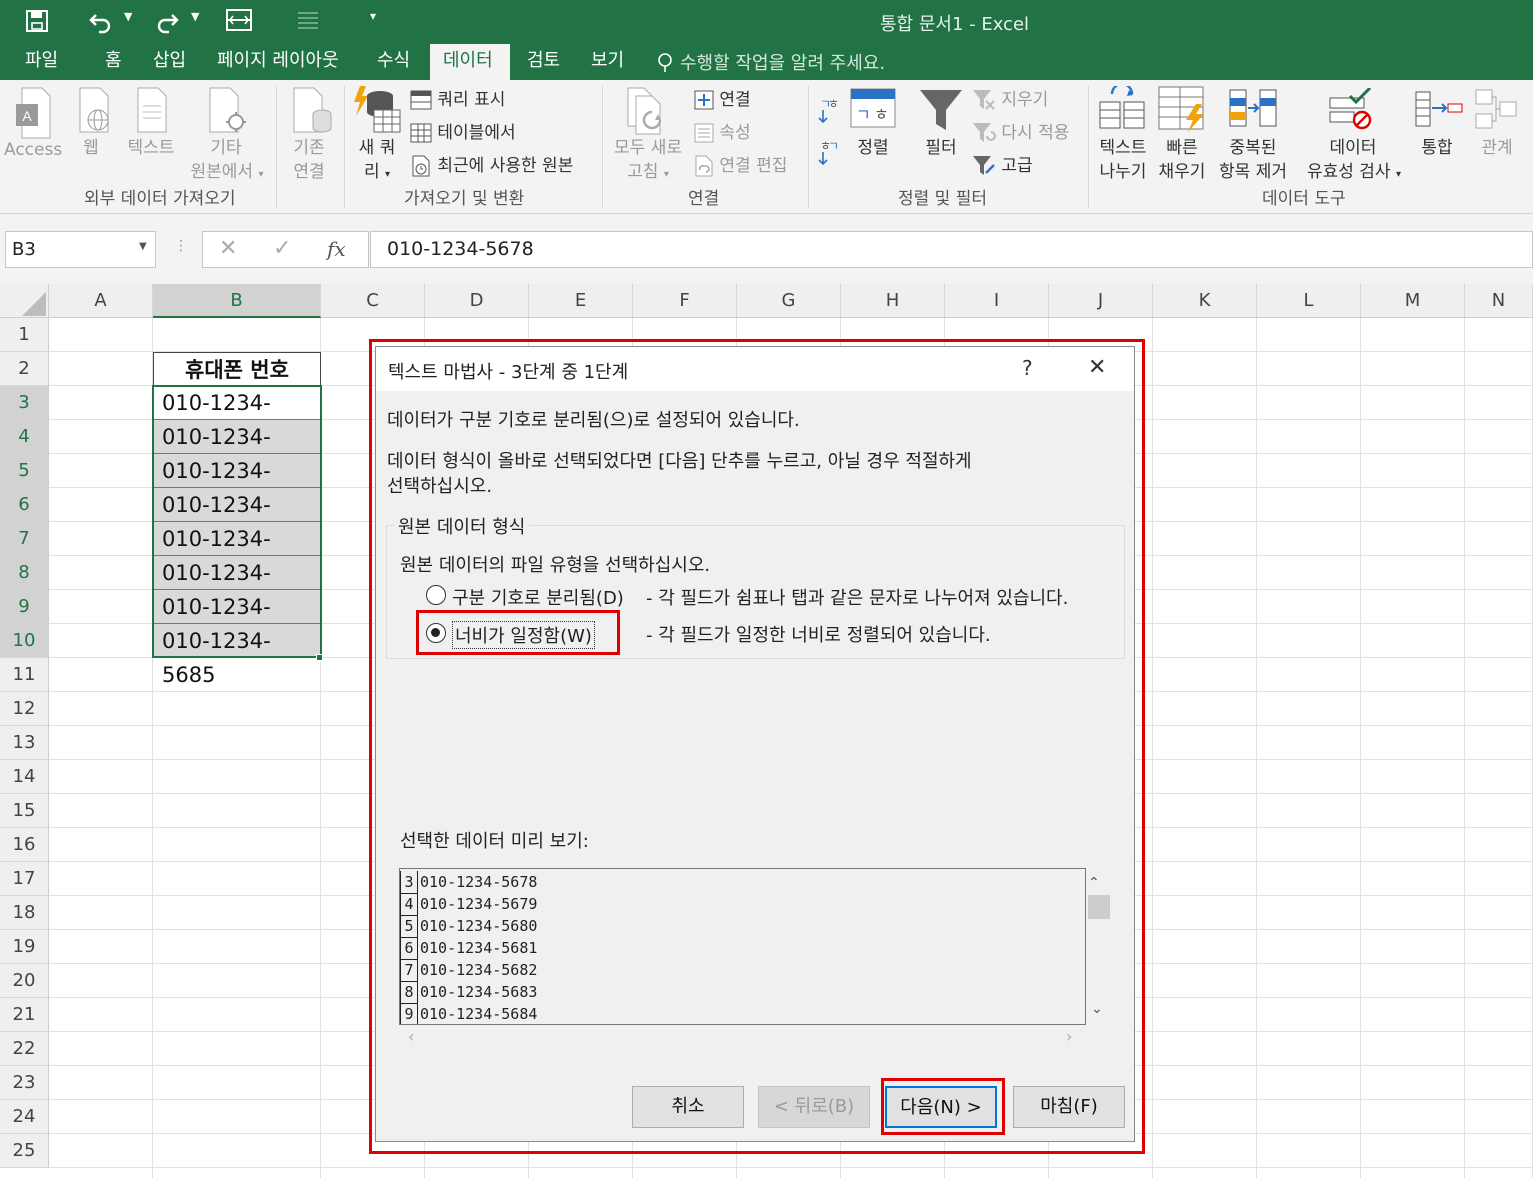  Describe the element at coordinates (685, 301) in the screenshot. I see `column-header-F: F` at that location.